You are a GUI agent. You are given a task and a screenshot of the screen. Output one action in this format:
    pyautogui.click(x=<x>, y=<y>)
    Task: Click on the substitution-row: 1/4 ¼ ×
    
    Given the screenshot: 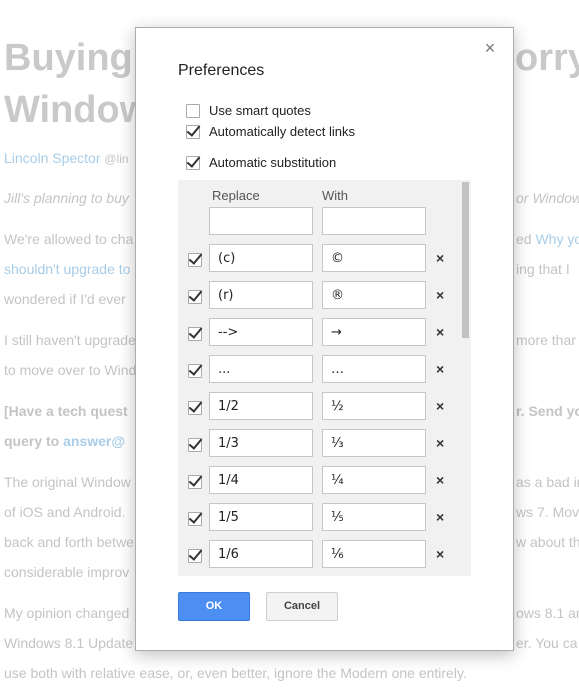 What is the action you would take?
    pyautogui.click(x=320, y=481)
    